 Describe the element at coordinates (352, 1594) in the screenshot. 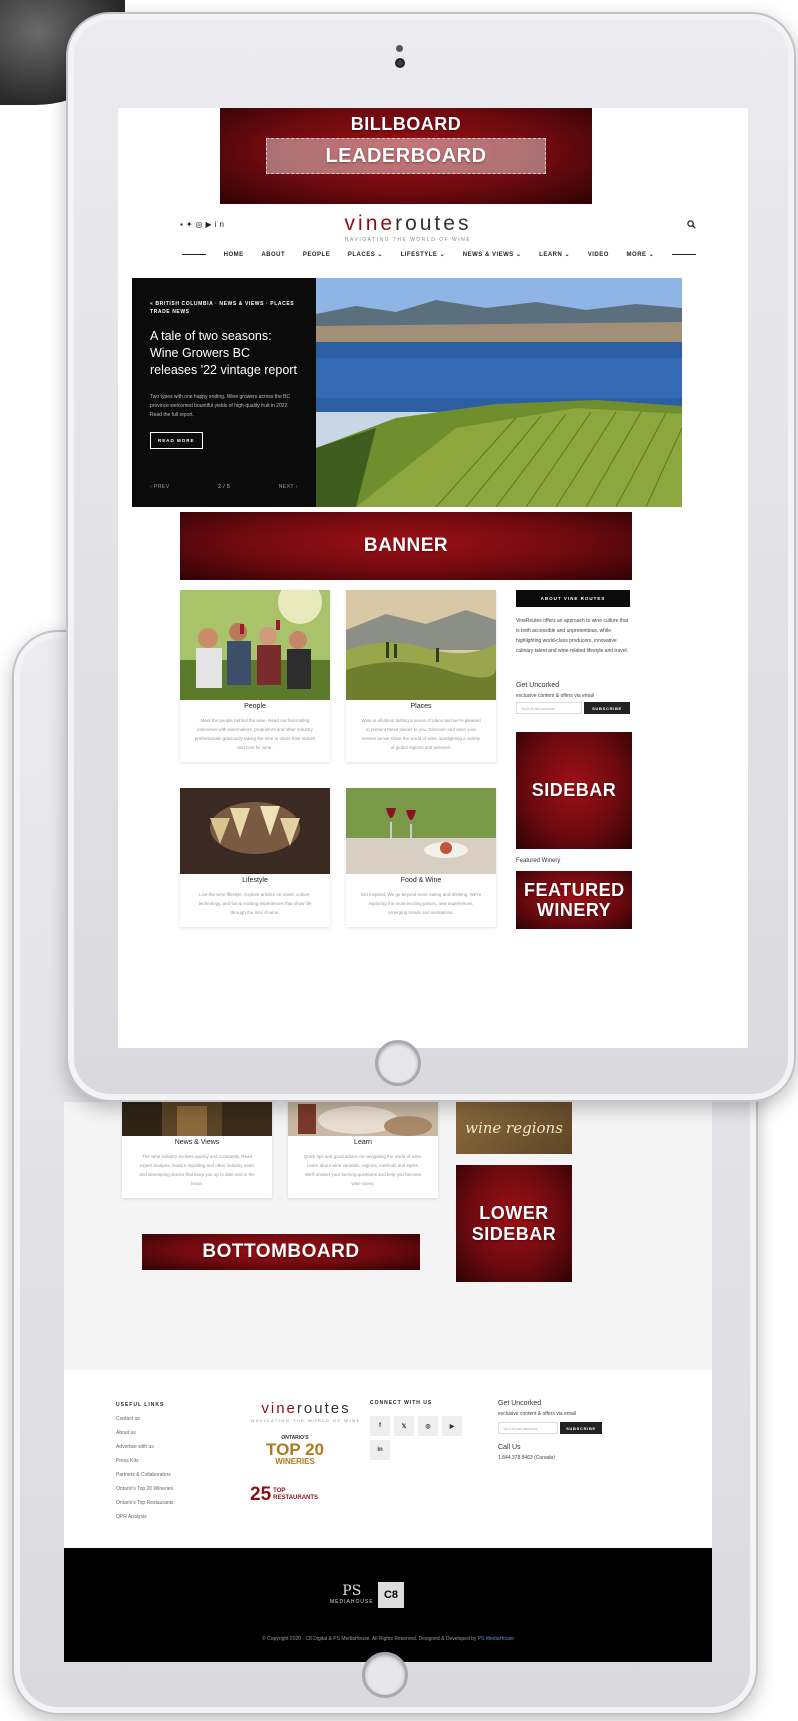

I see `ps-mediahouse-logo: PS MEDIAHOUSE` at that location.